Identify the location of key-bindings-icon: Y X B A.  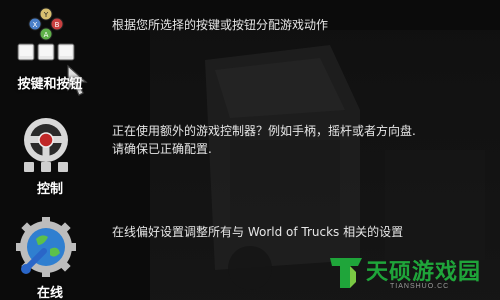
(46, 34).